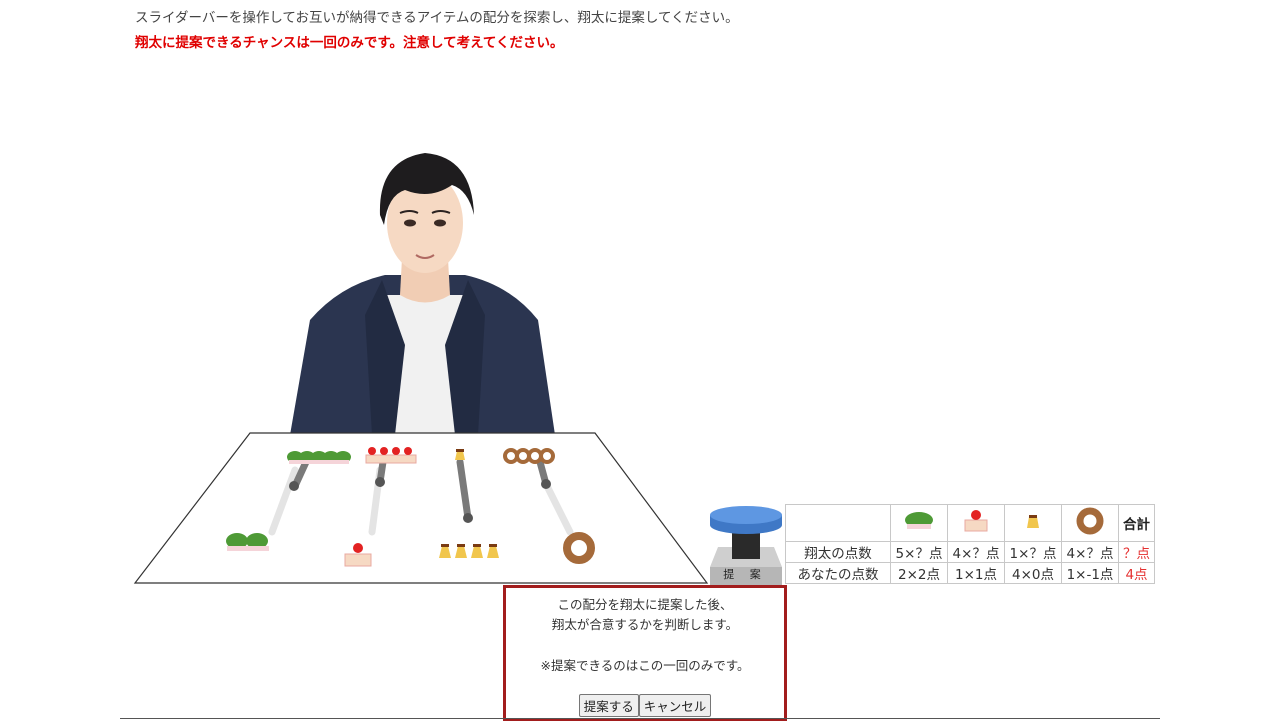 Image resolution: width=1280 pixels, height=721 pixels. I want to click on mochi-icon, so click(919, 523).